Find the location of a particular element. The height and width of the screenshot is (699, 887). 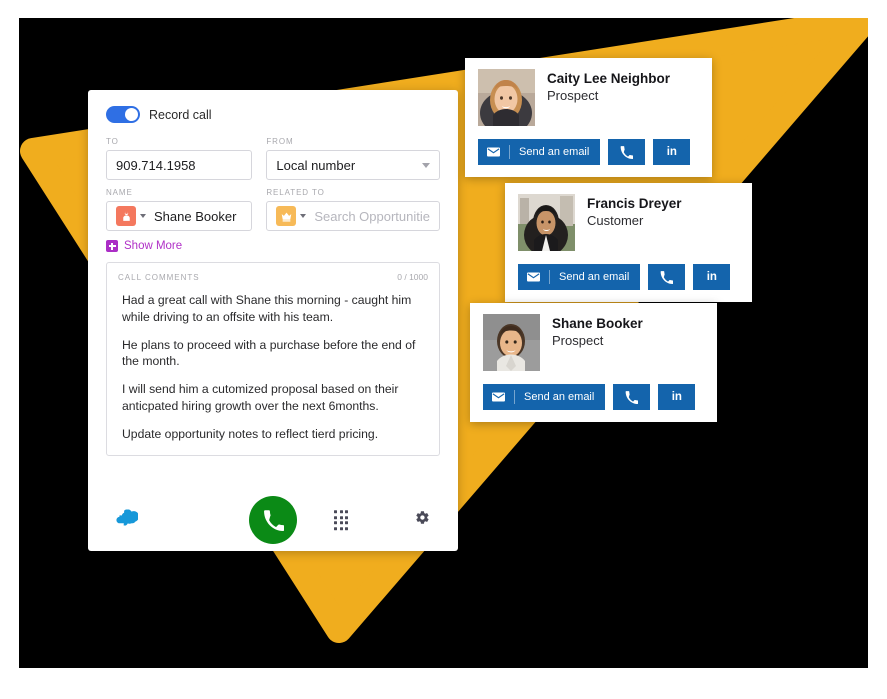

contact-card-identity: Francis Dreyer Customer is located at coordinates (634, 212).